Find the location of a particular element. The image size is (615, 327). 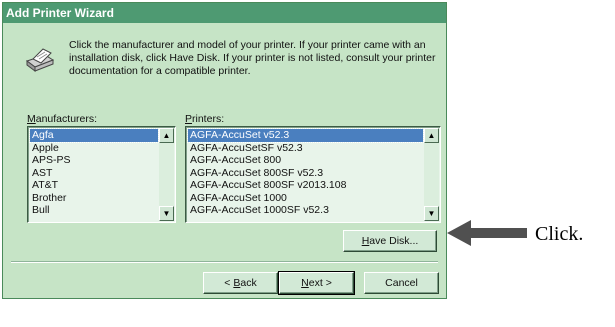

list-item: AGFA-AccuSet 1000SF v52.3 is located at coordinates (305, 210).